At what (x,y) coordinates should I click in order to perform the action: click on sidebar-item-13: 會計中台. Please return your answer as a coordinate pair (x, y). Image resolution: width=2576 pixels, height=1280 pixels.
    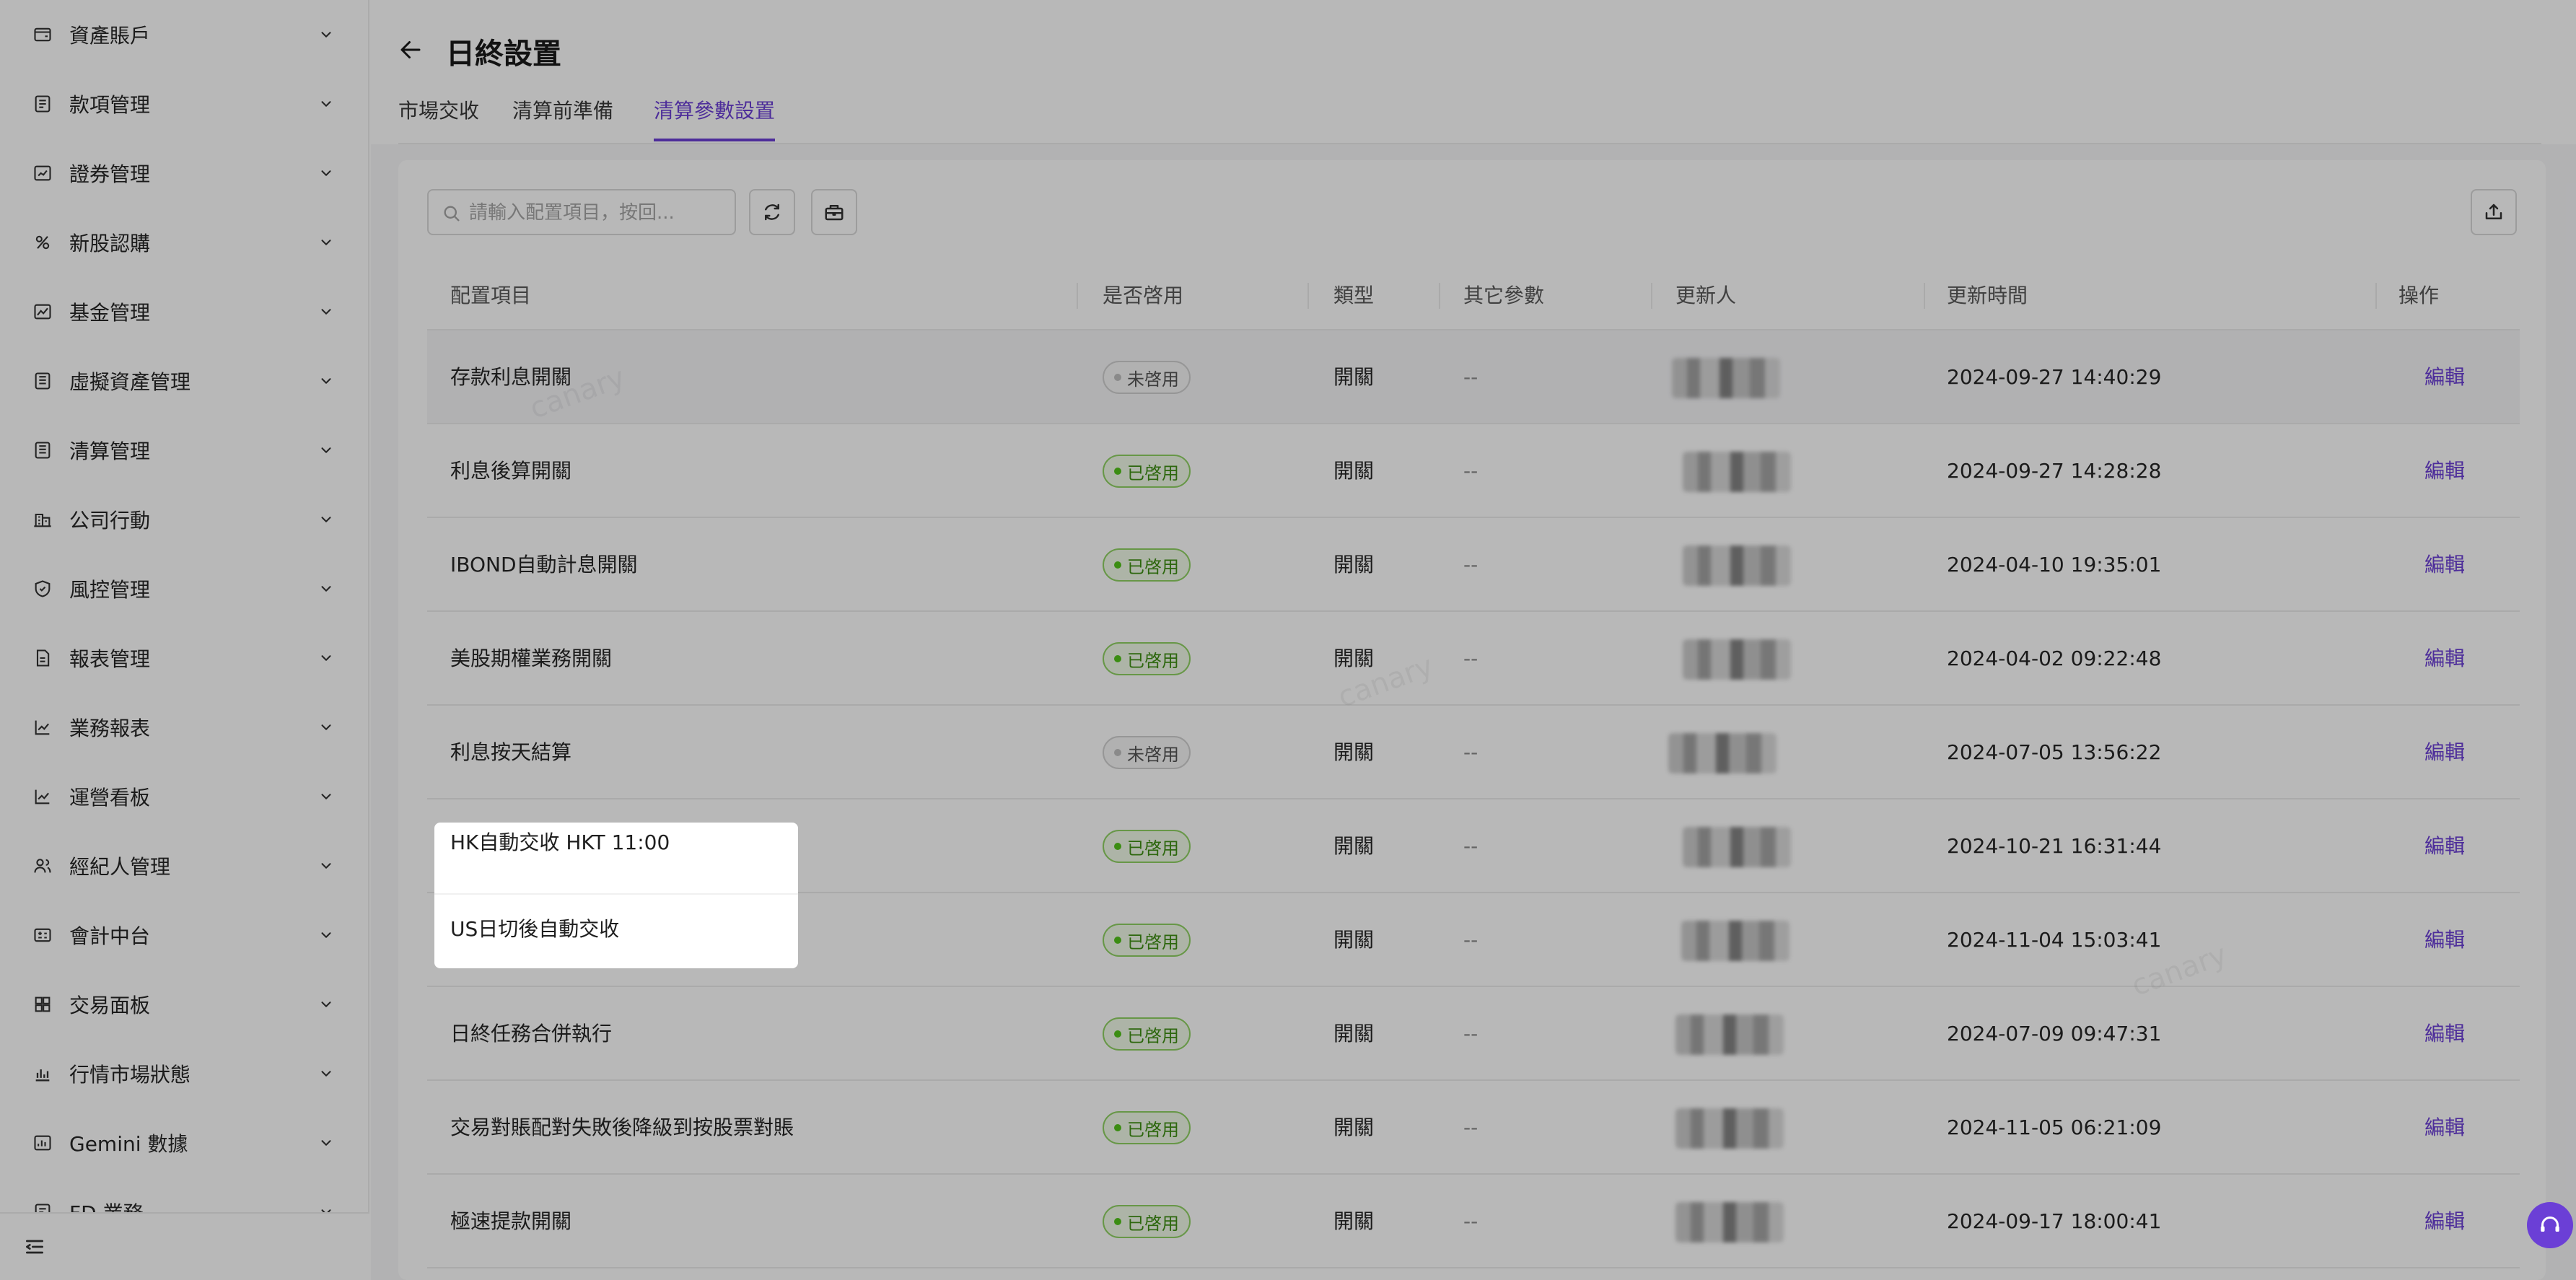
    Looking at the image, I should click on (184, 935).